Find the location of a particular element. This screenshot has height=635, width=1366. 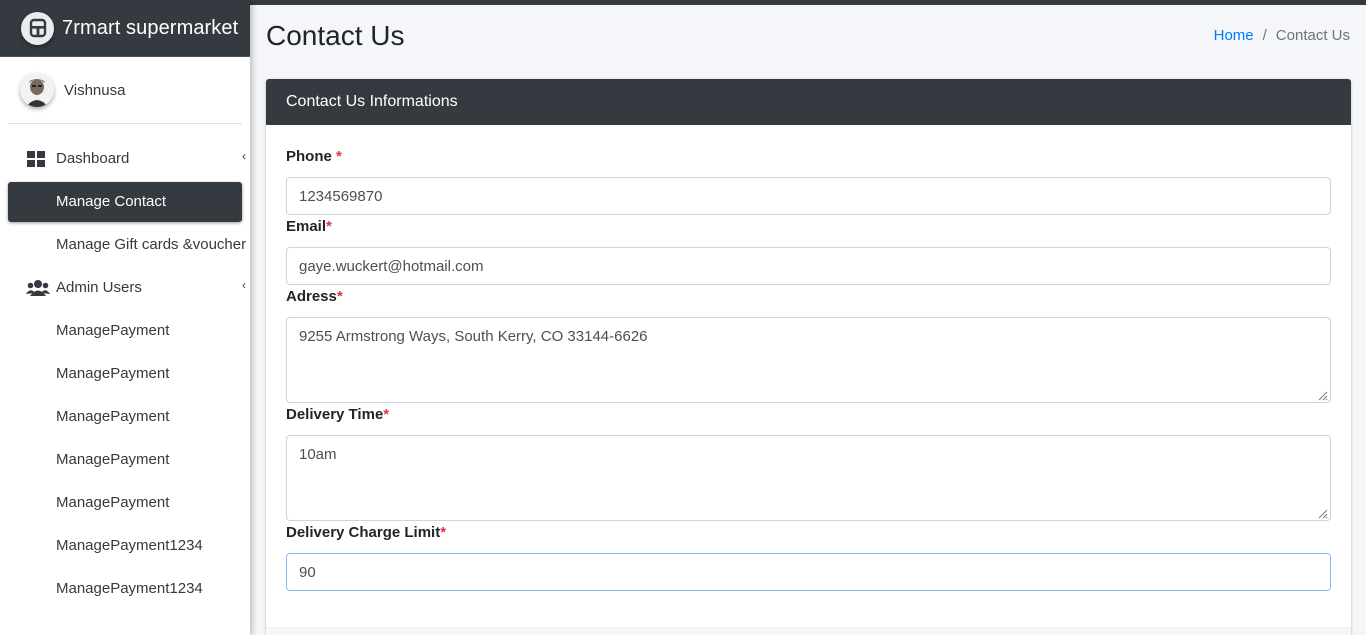

dashboard-icon is located at coordinates (37, 159).